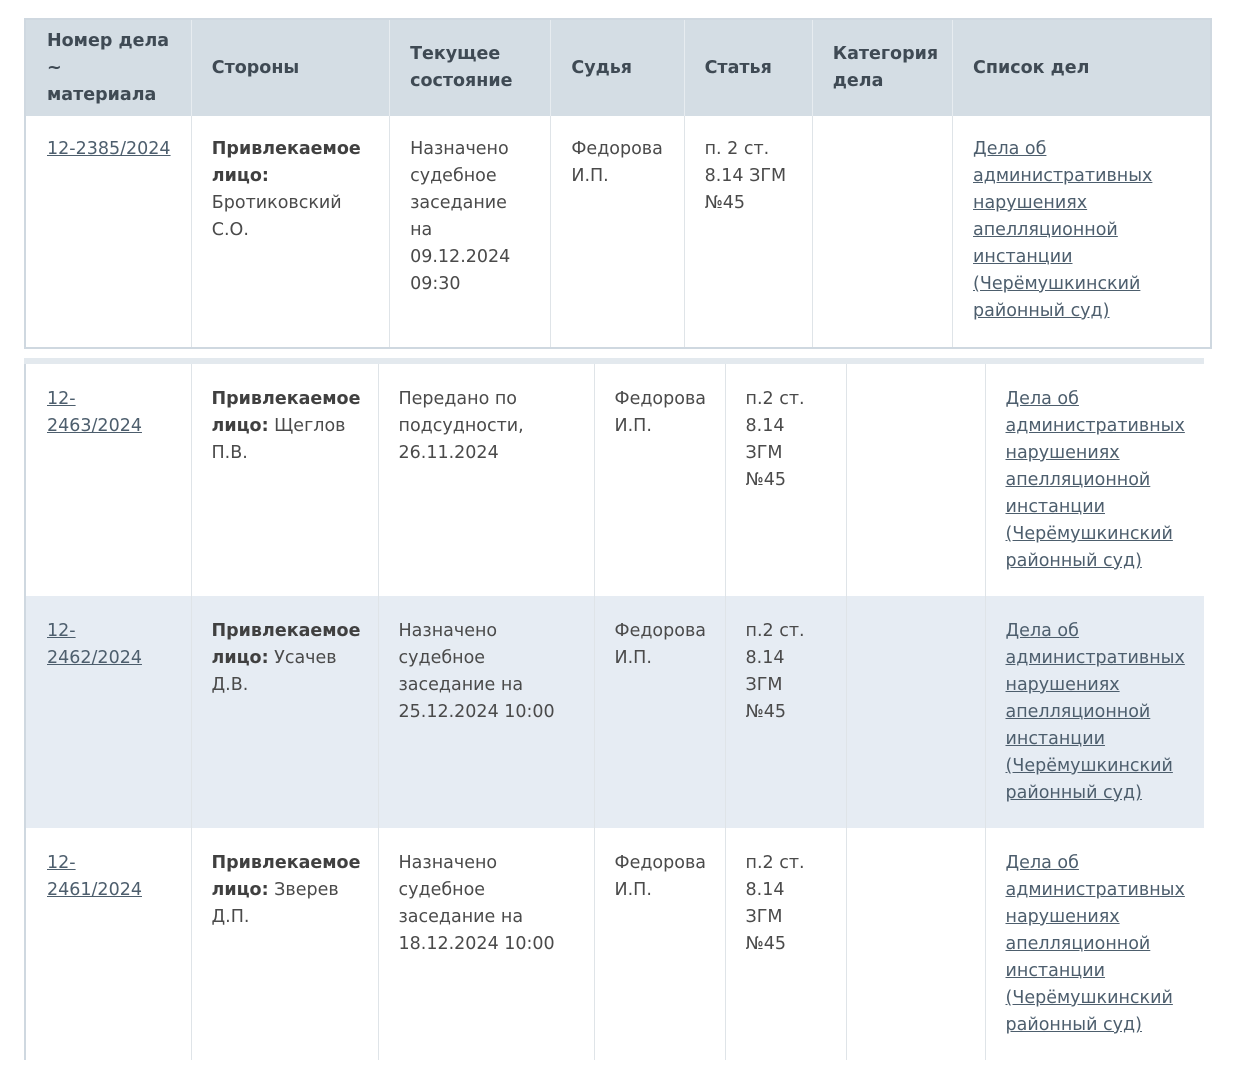 The height and width of the screenshot is (1080, 1241). I want to click on case-number-link: 12-2385/2024, so click(109, 149).